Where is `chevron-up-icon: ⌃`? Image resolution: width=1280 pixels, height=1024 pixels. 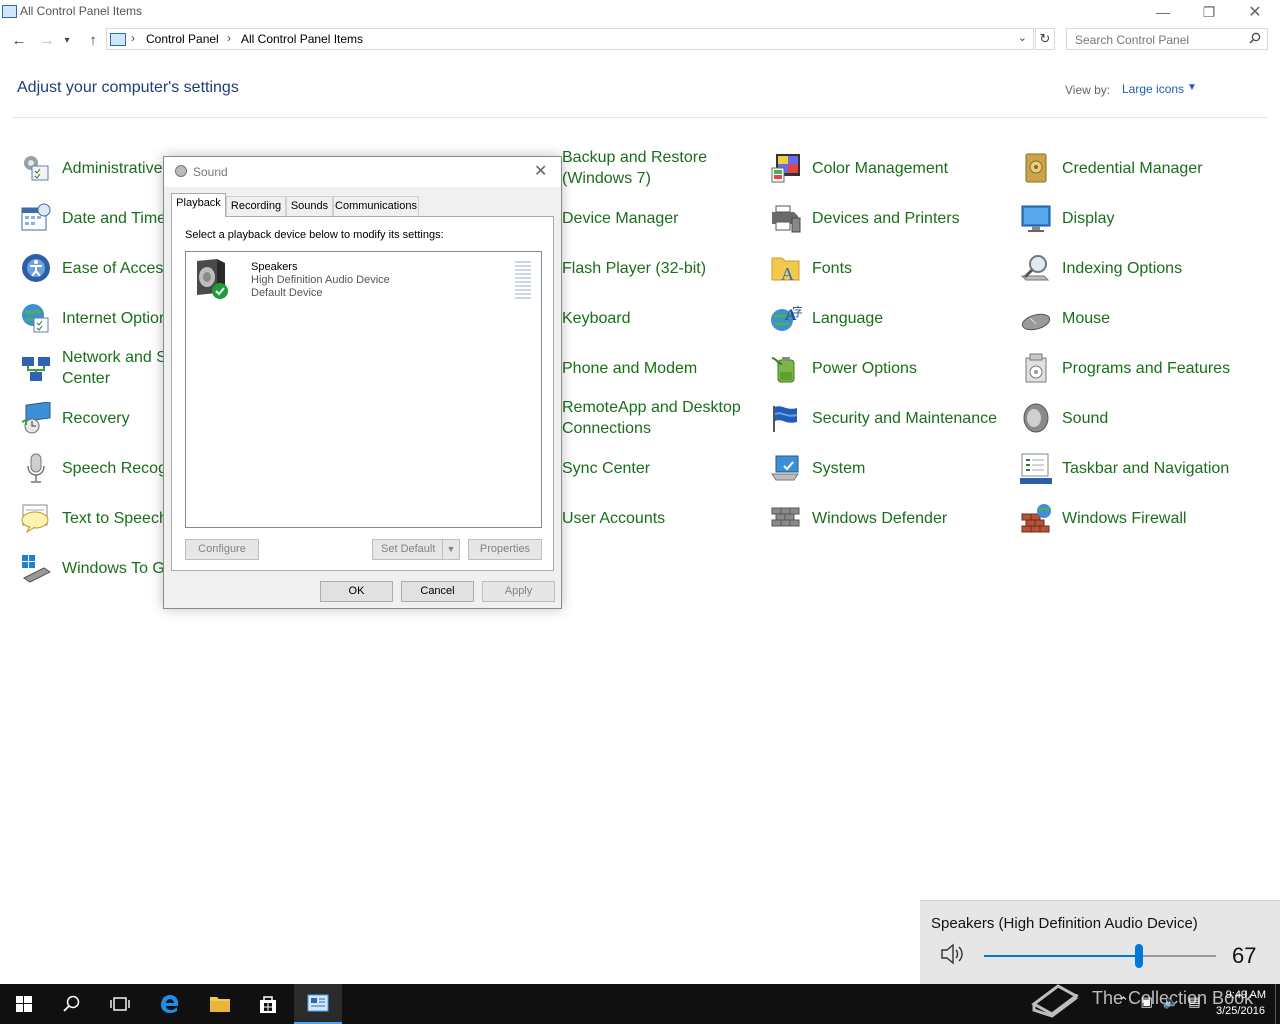 chevron-up-icon: ⌃ is located at coordinates (1123, 1001).